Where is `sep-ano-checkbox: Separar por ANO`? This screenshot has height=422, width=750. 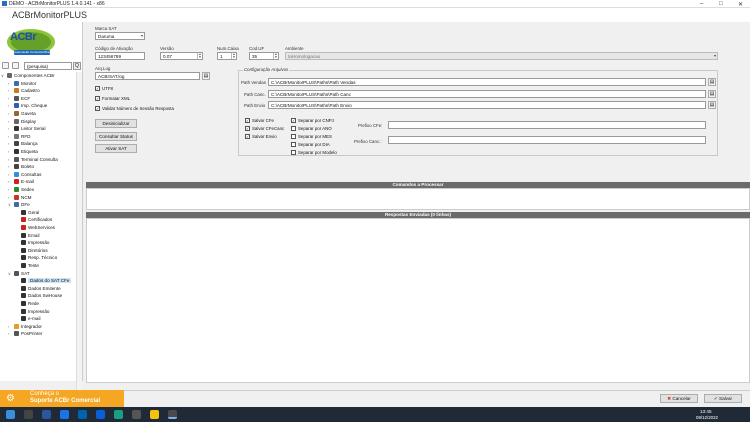
sep-ano-checkbox: Separar por ANO is located at coordinates (311, 128).